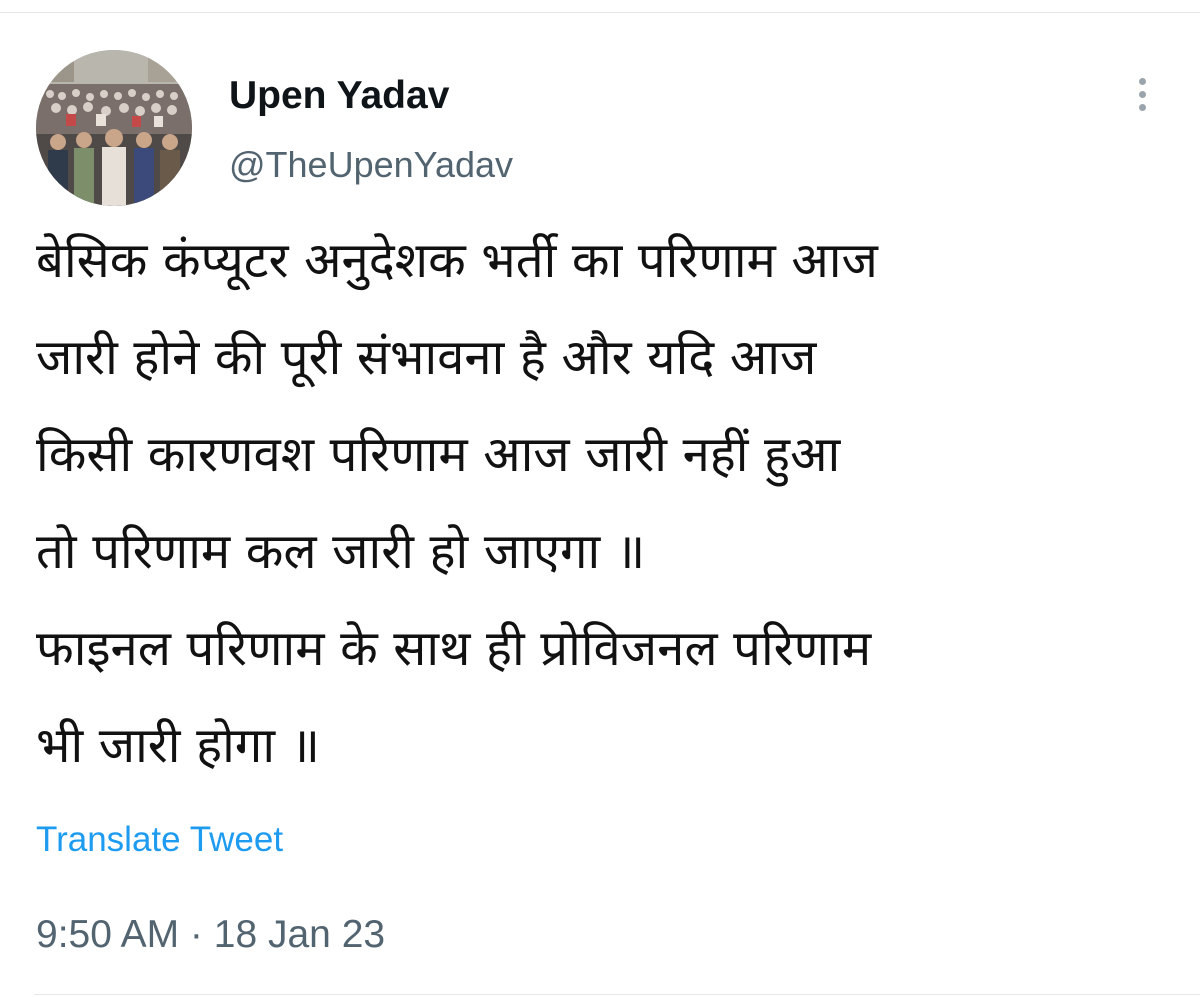  What do you see at coordinates (600, 12) in the screenshot?
I see `top-divider` at bounding box center [600, 12].